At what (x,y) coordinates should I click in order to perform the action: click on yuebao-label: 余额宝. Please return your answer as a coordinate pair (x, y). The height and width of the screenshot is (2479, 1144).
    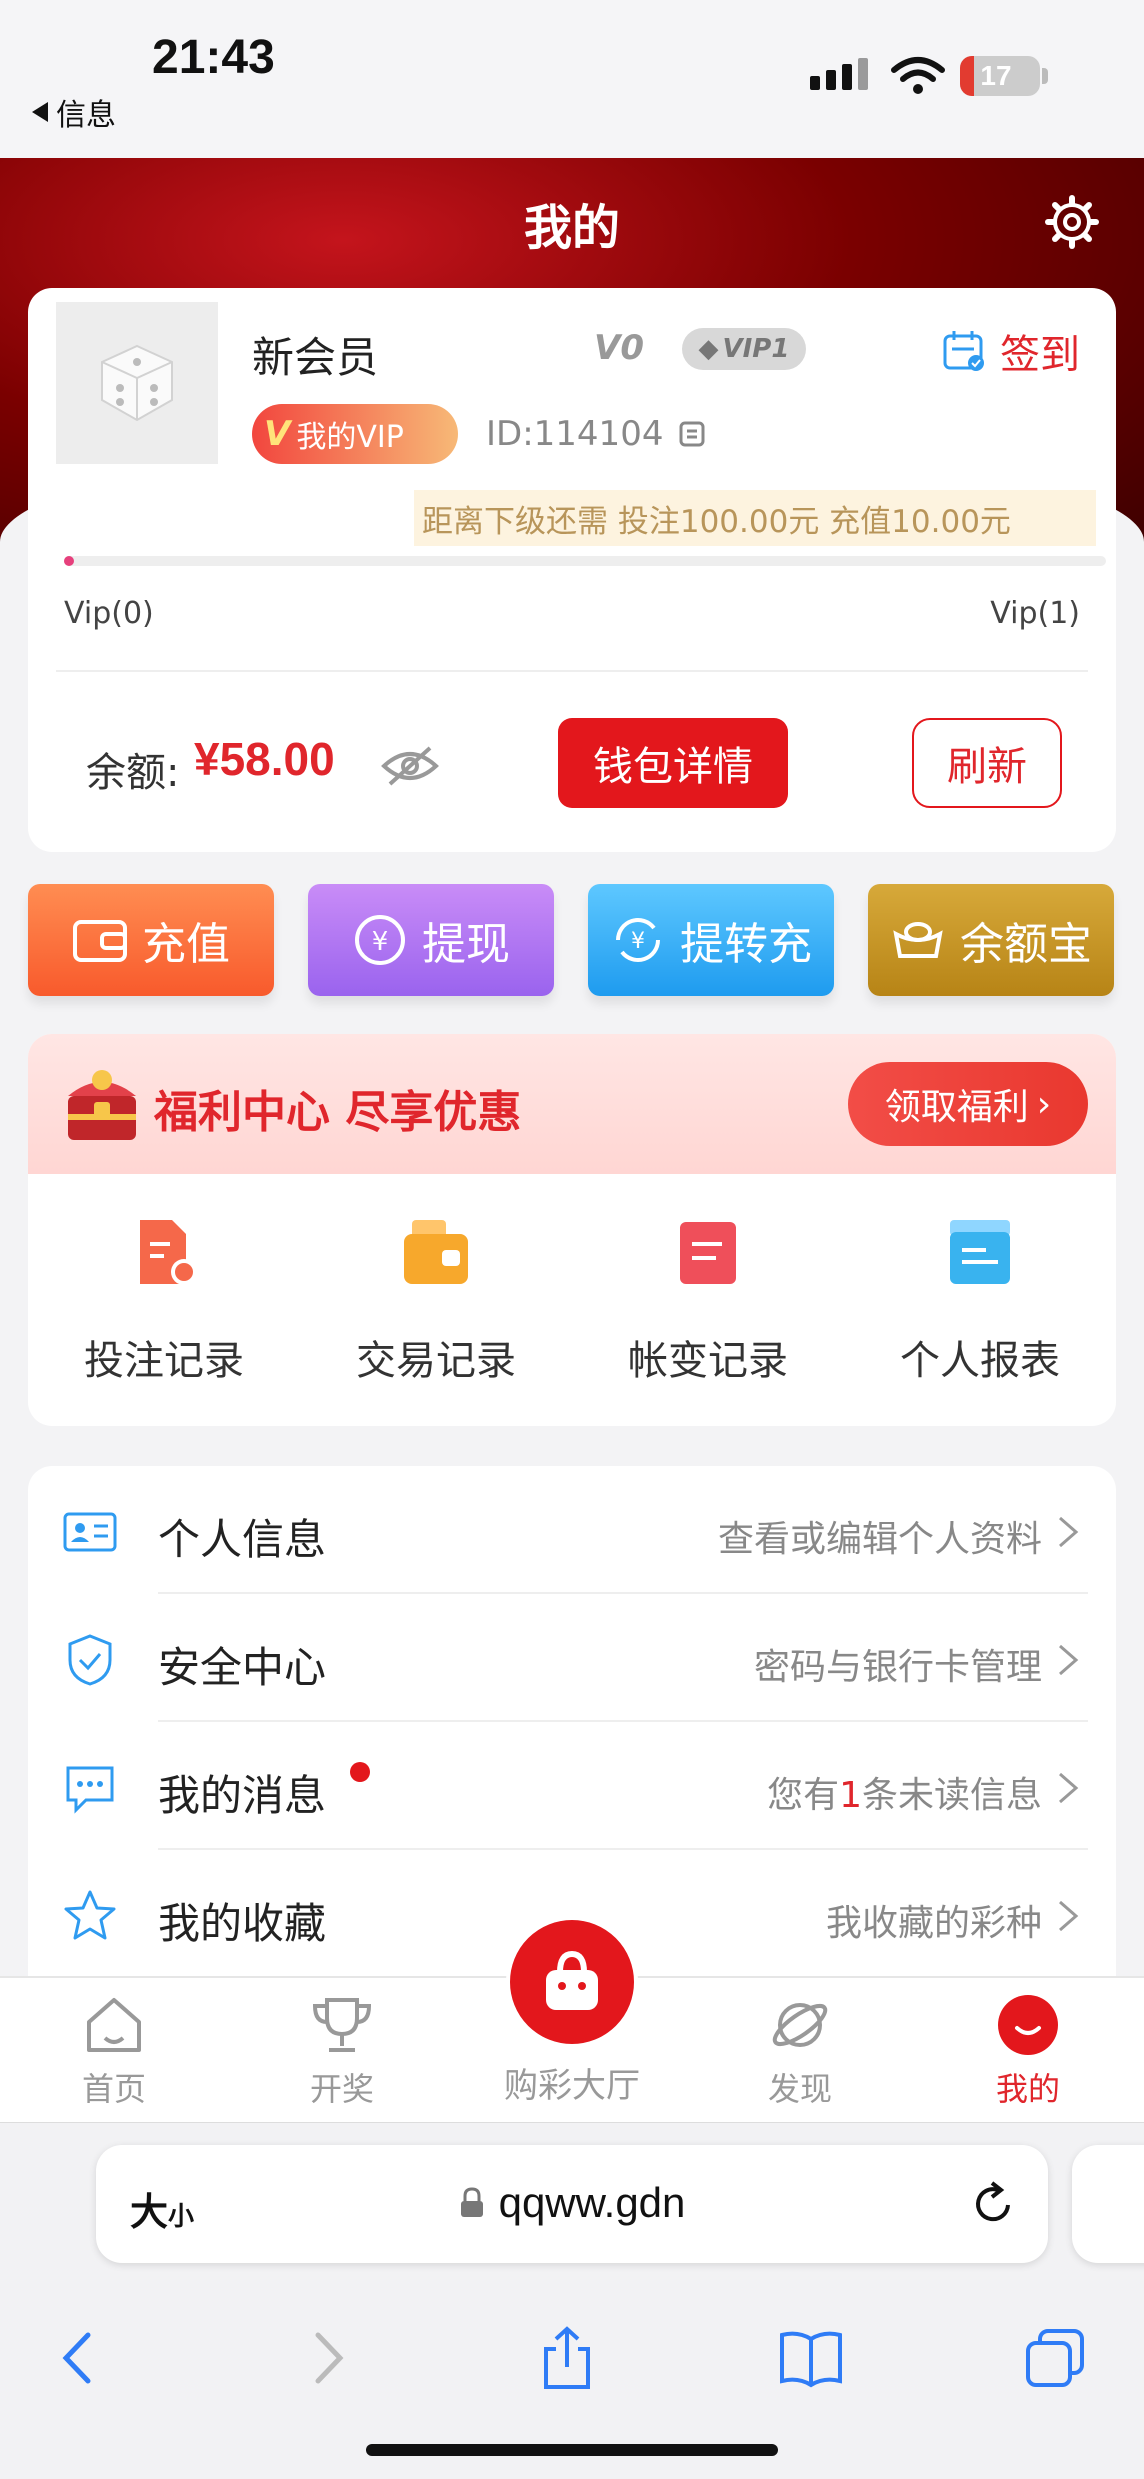
    Looking at the image, I should click on (1026, 944).